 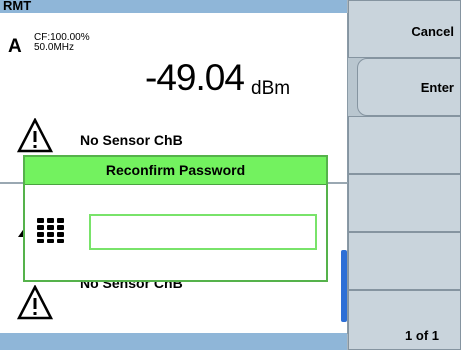 I want to click on cancel-label: Cancel, so click(x=432, y=31).